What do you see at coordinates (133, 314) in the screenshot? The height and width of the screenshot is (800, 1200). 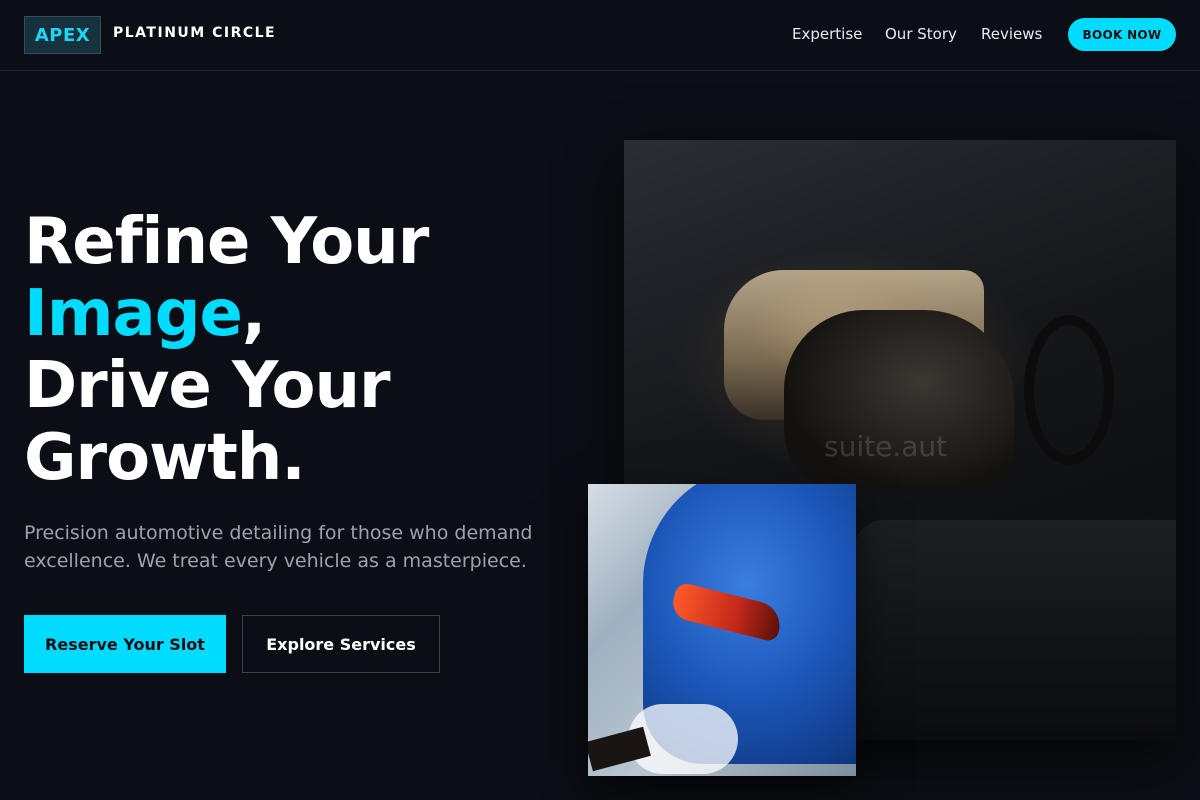 I see `headline-accent-word: Image` at bounding box center [133, 314].